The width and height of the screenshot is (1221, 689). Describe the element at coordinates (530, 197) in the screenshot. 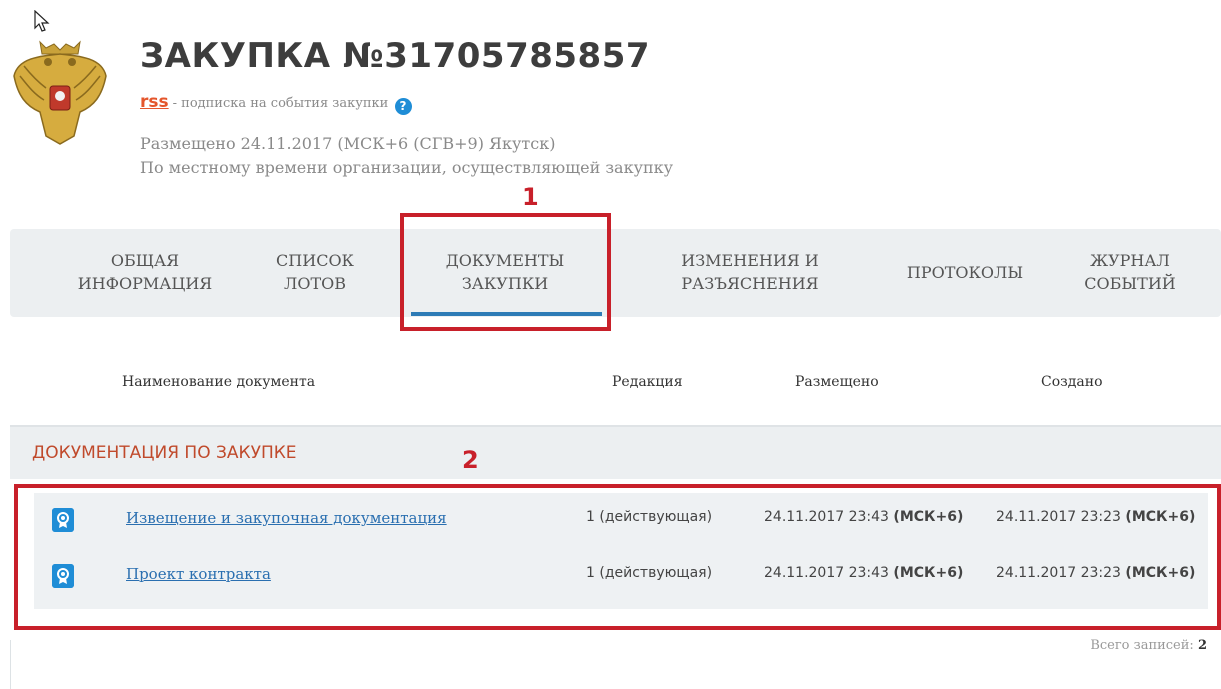

I see `annotation-marker-1: 1` at that location.